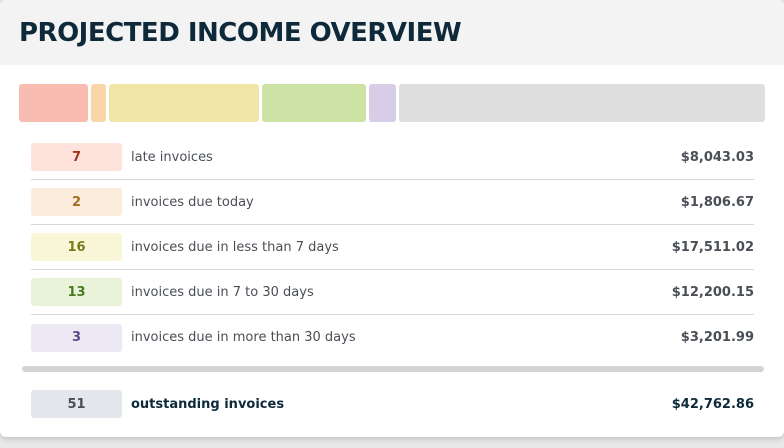  What do you see at coordinates (392, 404) in the screenshot?
I see `row-outstanding-total: 51 outstanding invoices $42,762.86` at bounding box center [392, 404].